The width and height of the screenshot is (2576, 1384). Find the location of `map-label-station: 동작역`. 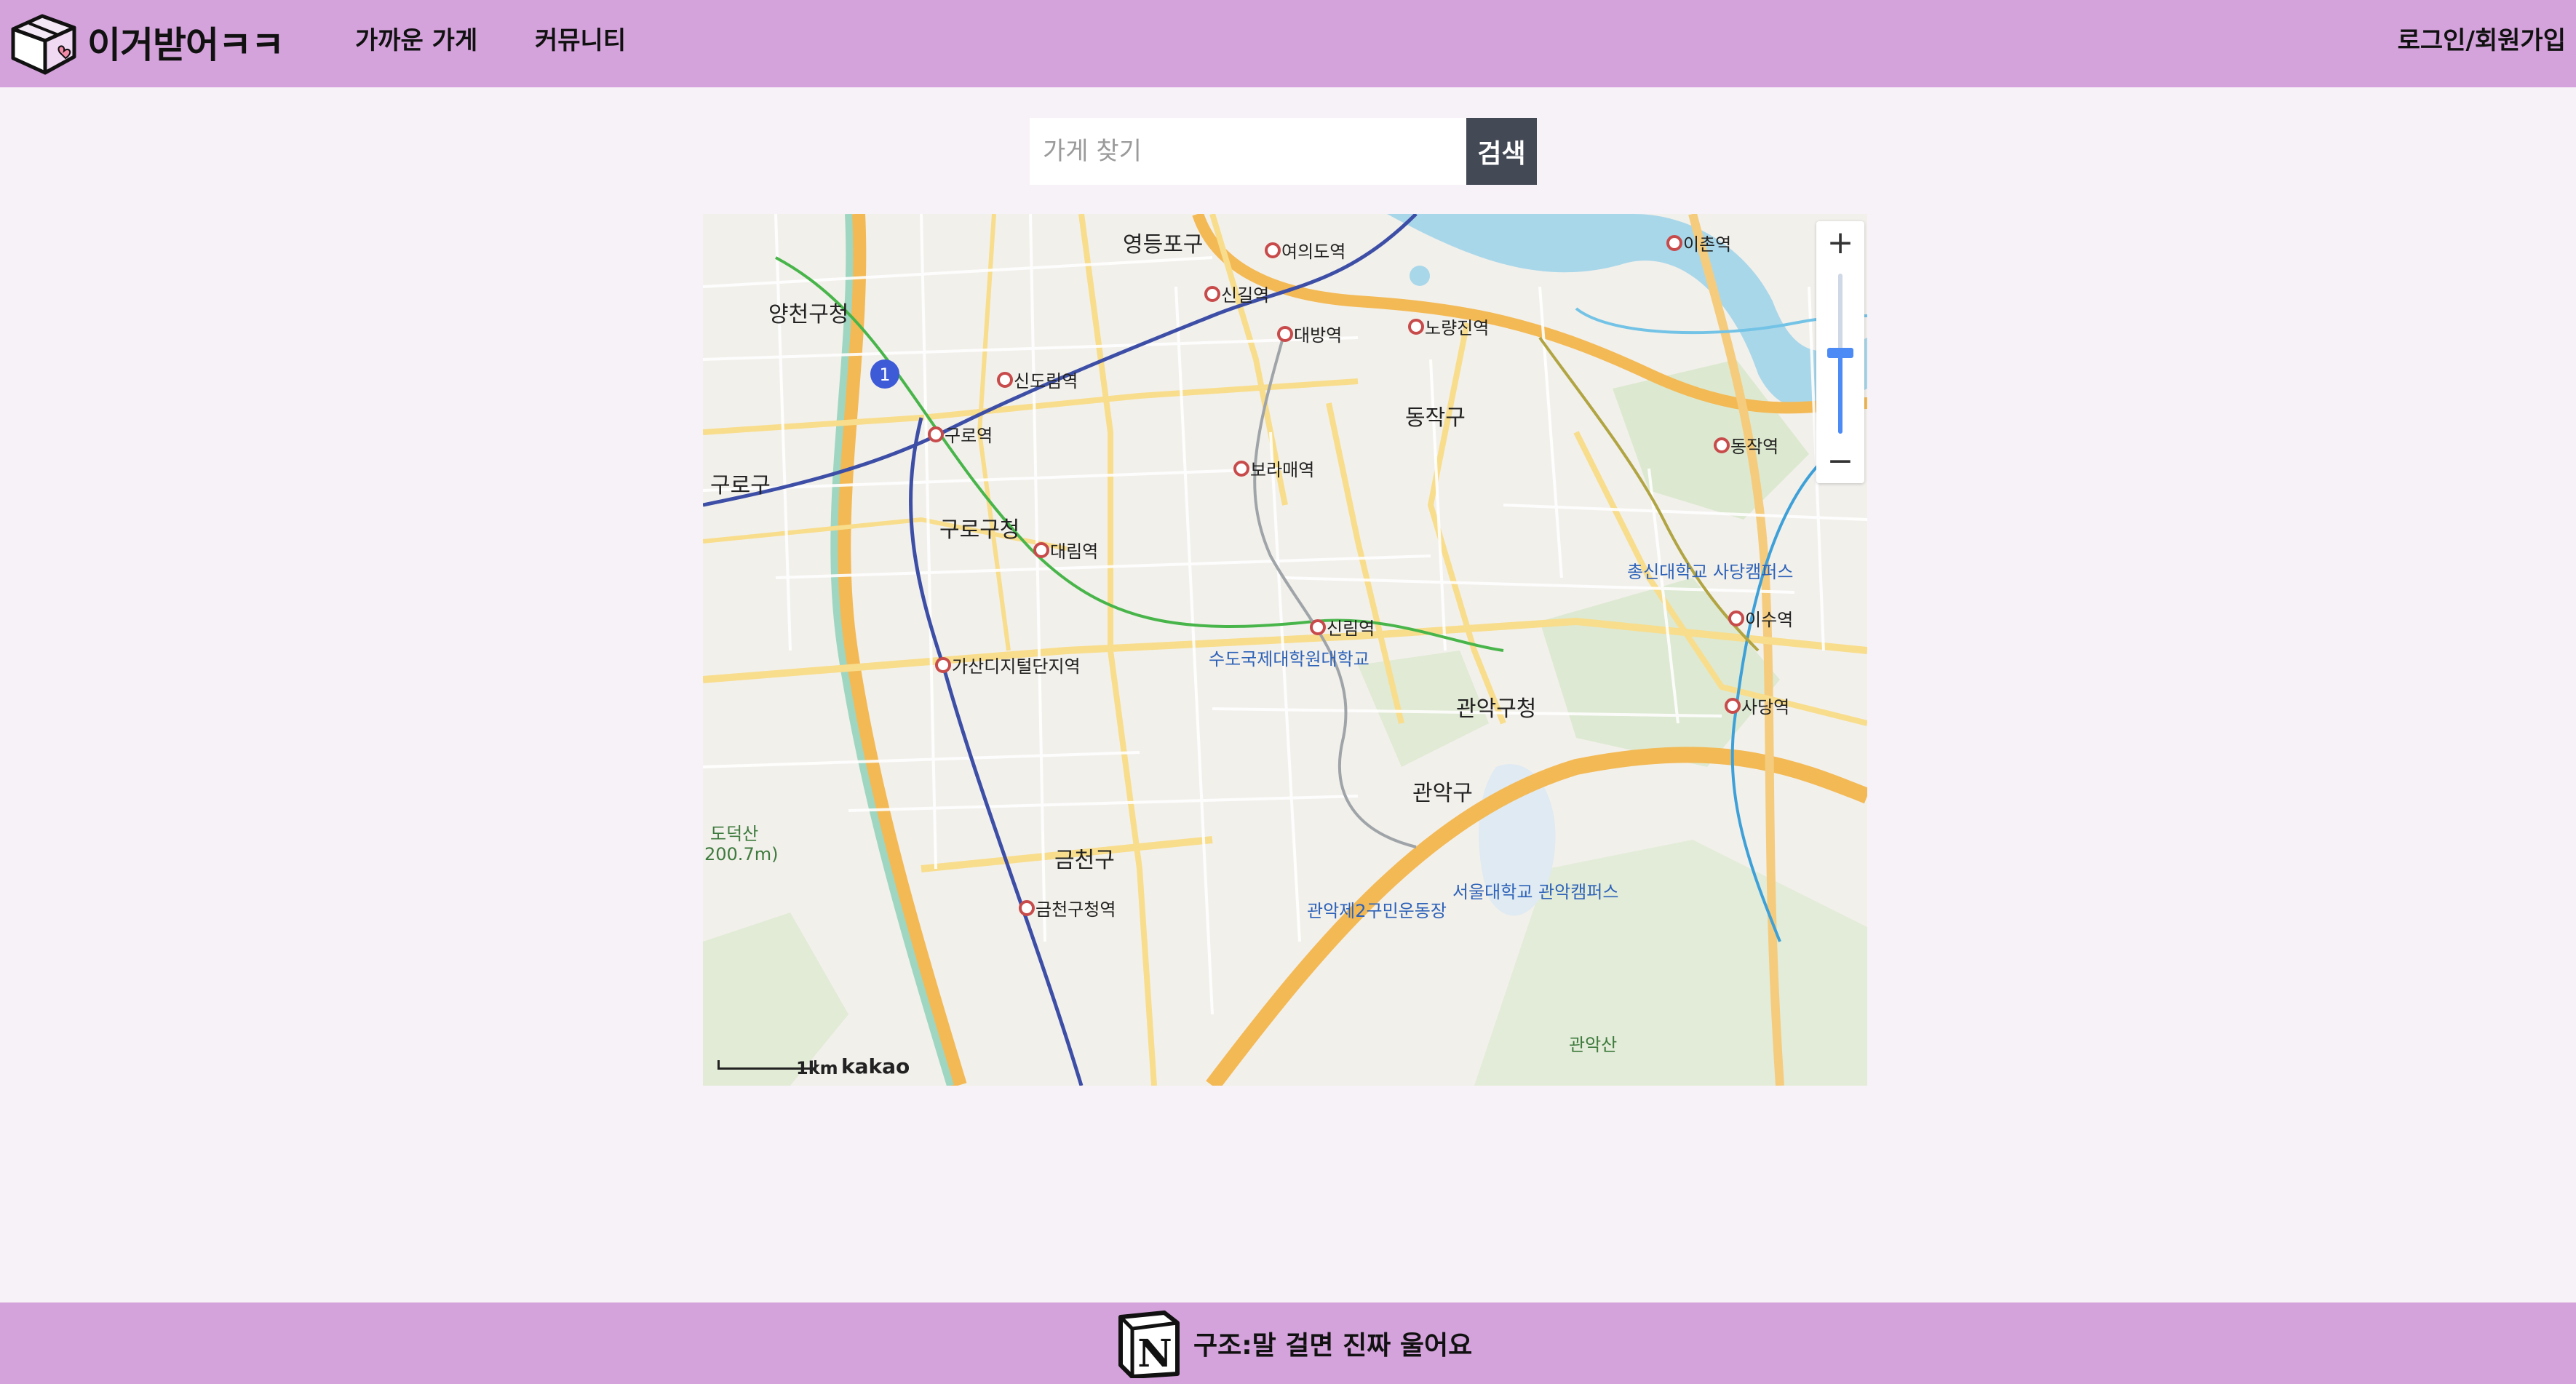

map-label-station: 동작역 is located at coordinates (1754, 447).